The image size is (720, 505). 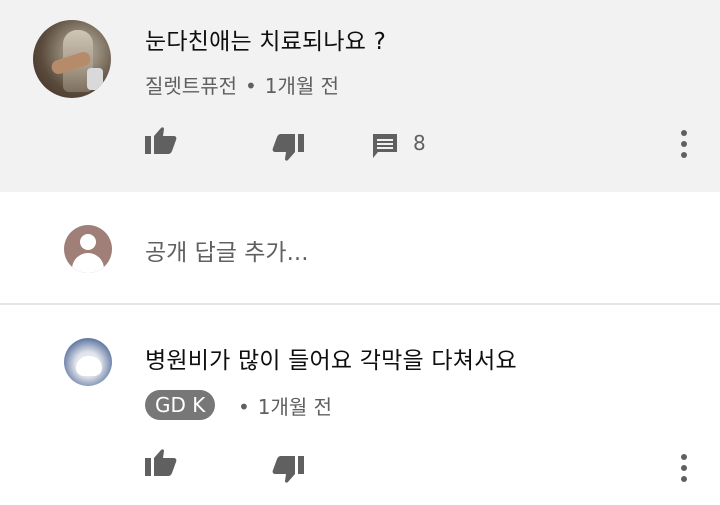 What do you see at coordinates (242, 84) in the screenshot?
I see `comment-meta: 질렛트퓨전 • 1개월 전` at bounding box center [242, 84].